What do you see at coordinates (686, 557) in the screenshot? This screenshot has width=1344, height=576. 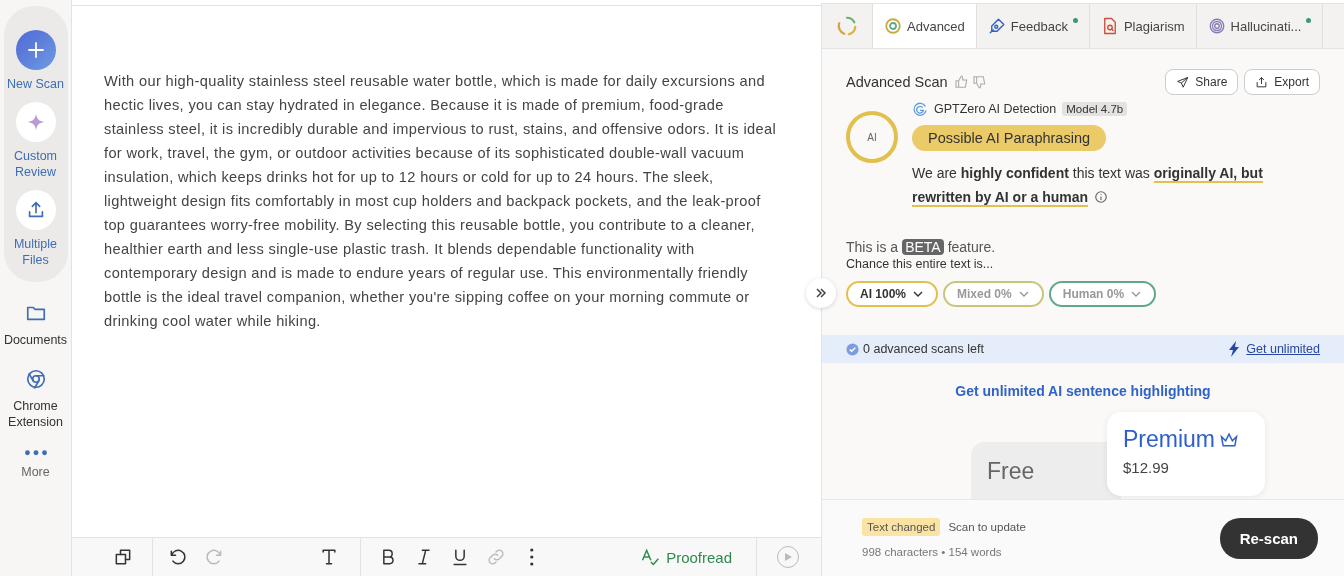 I see `proofread-button: Proofread` at bounding box center [686, 557].